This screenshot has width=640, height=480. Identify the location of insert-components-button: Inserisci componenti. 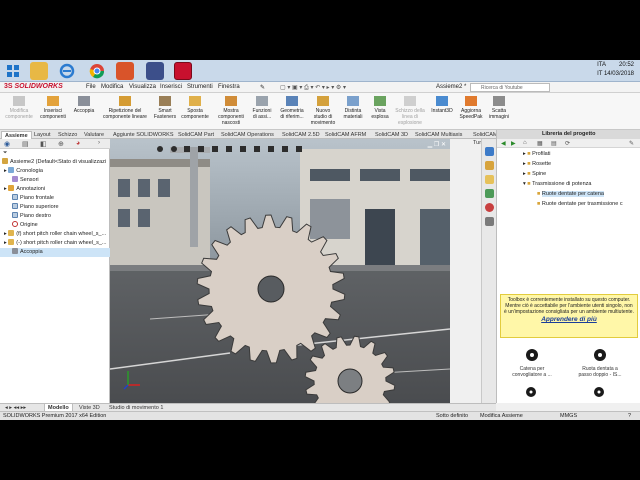
(53, 108).